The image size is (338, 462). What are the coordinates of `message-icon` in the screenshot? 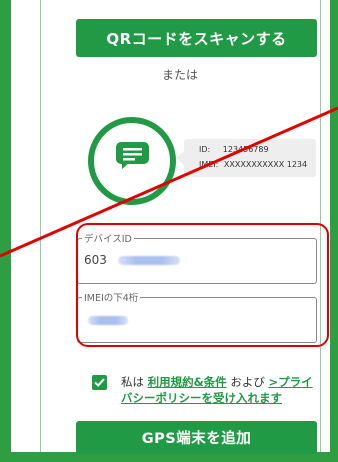 It's located at (132, 155).